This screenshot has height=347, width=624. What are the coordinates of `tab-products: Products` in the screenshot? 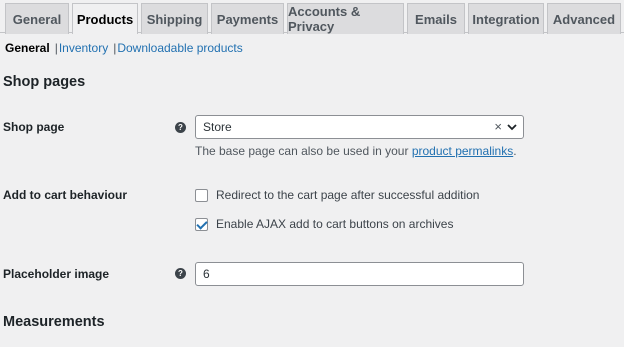 It's located at (105, 18).